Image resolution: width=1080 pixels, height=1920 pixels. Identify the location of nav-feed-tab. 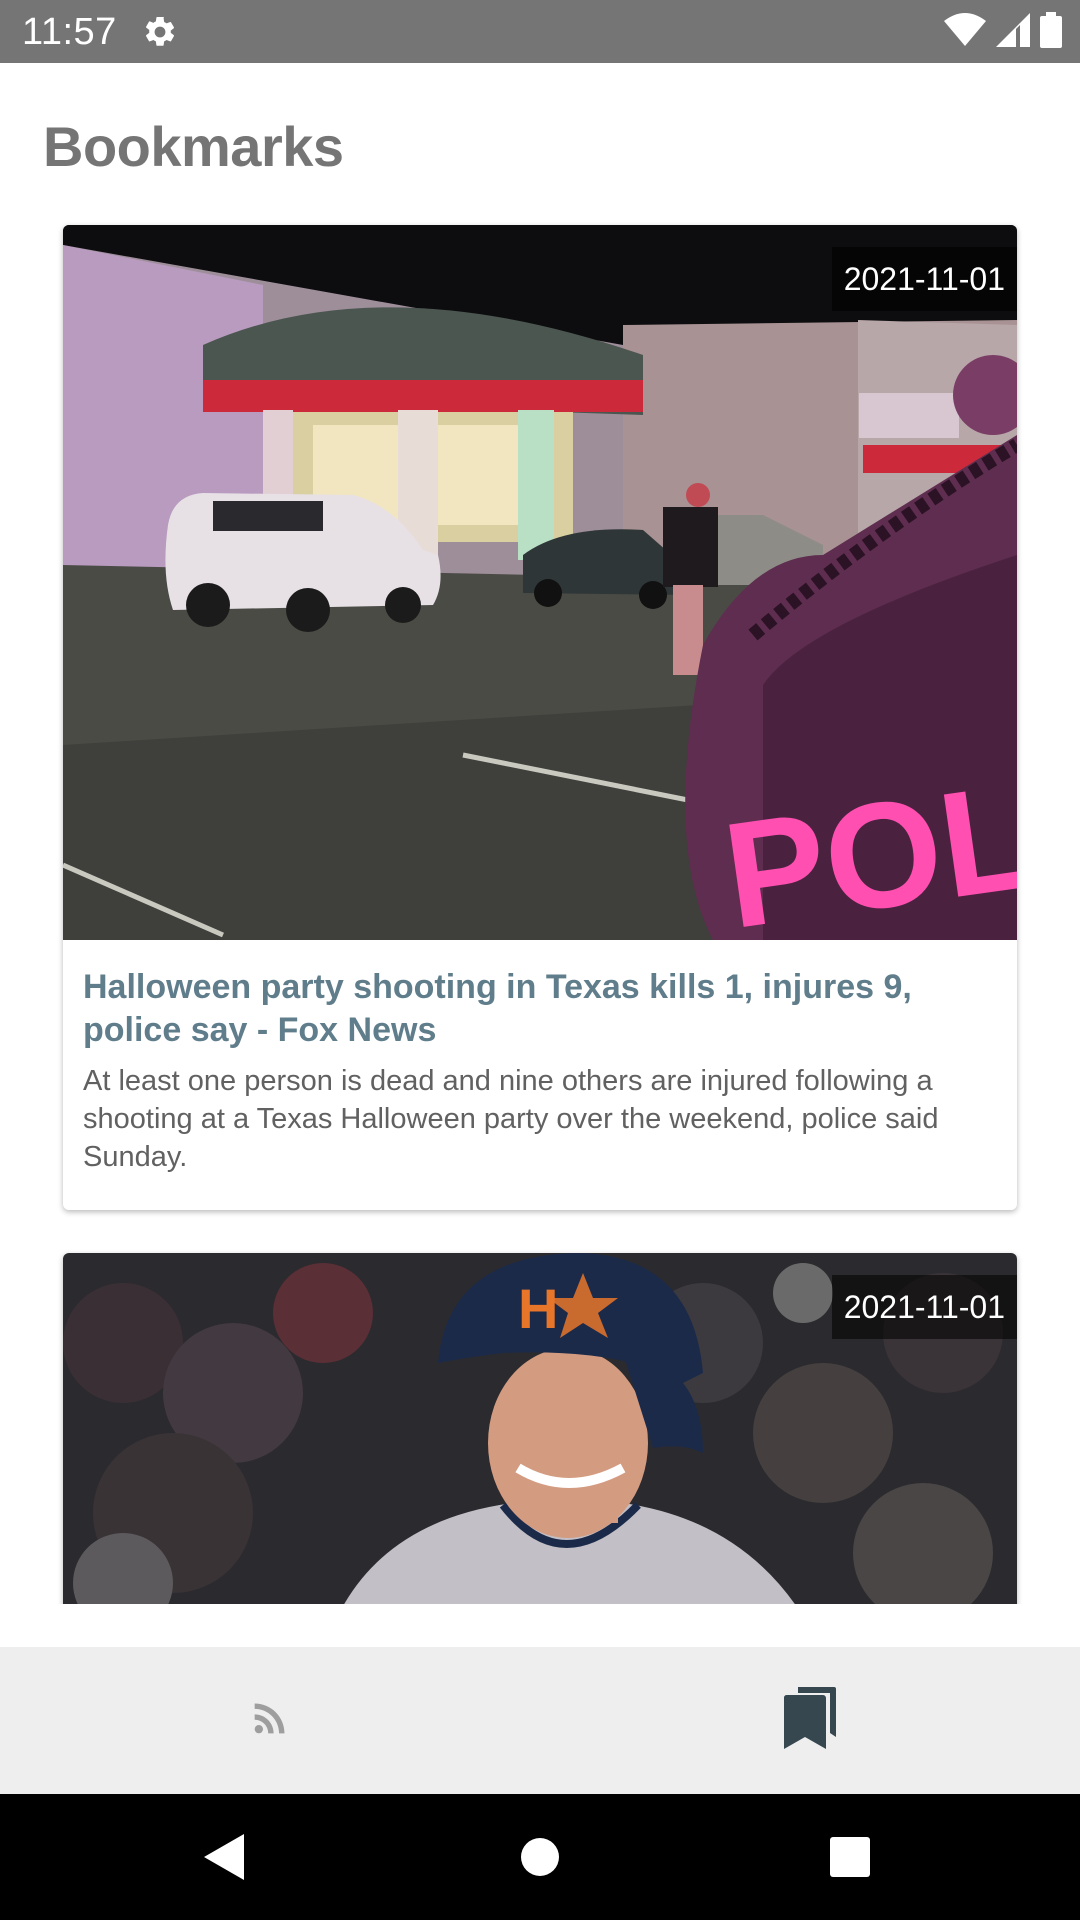
(270, 1720).